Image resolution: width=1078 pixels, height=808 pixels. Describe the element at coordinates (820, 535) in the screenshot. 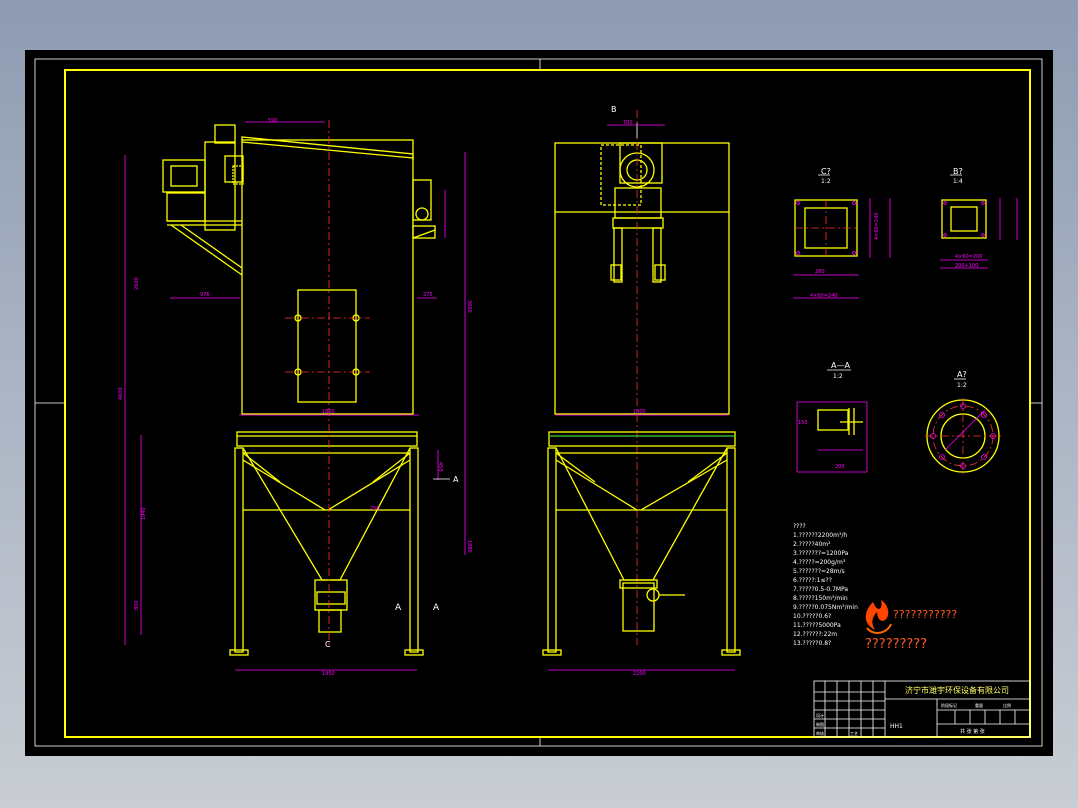

I see `note-line: 1.??????2200m³/h` at that location.